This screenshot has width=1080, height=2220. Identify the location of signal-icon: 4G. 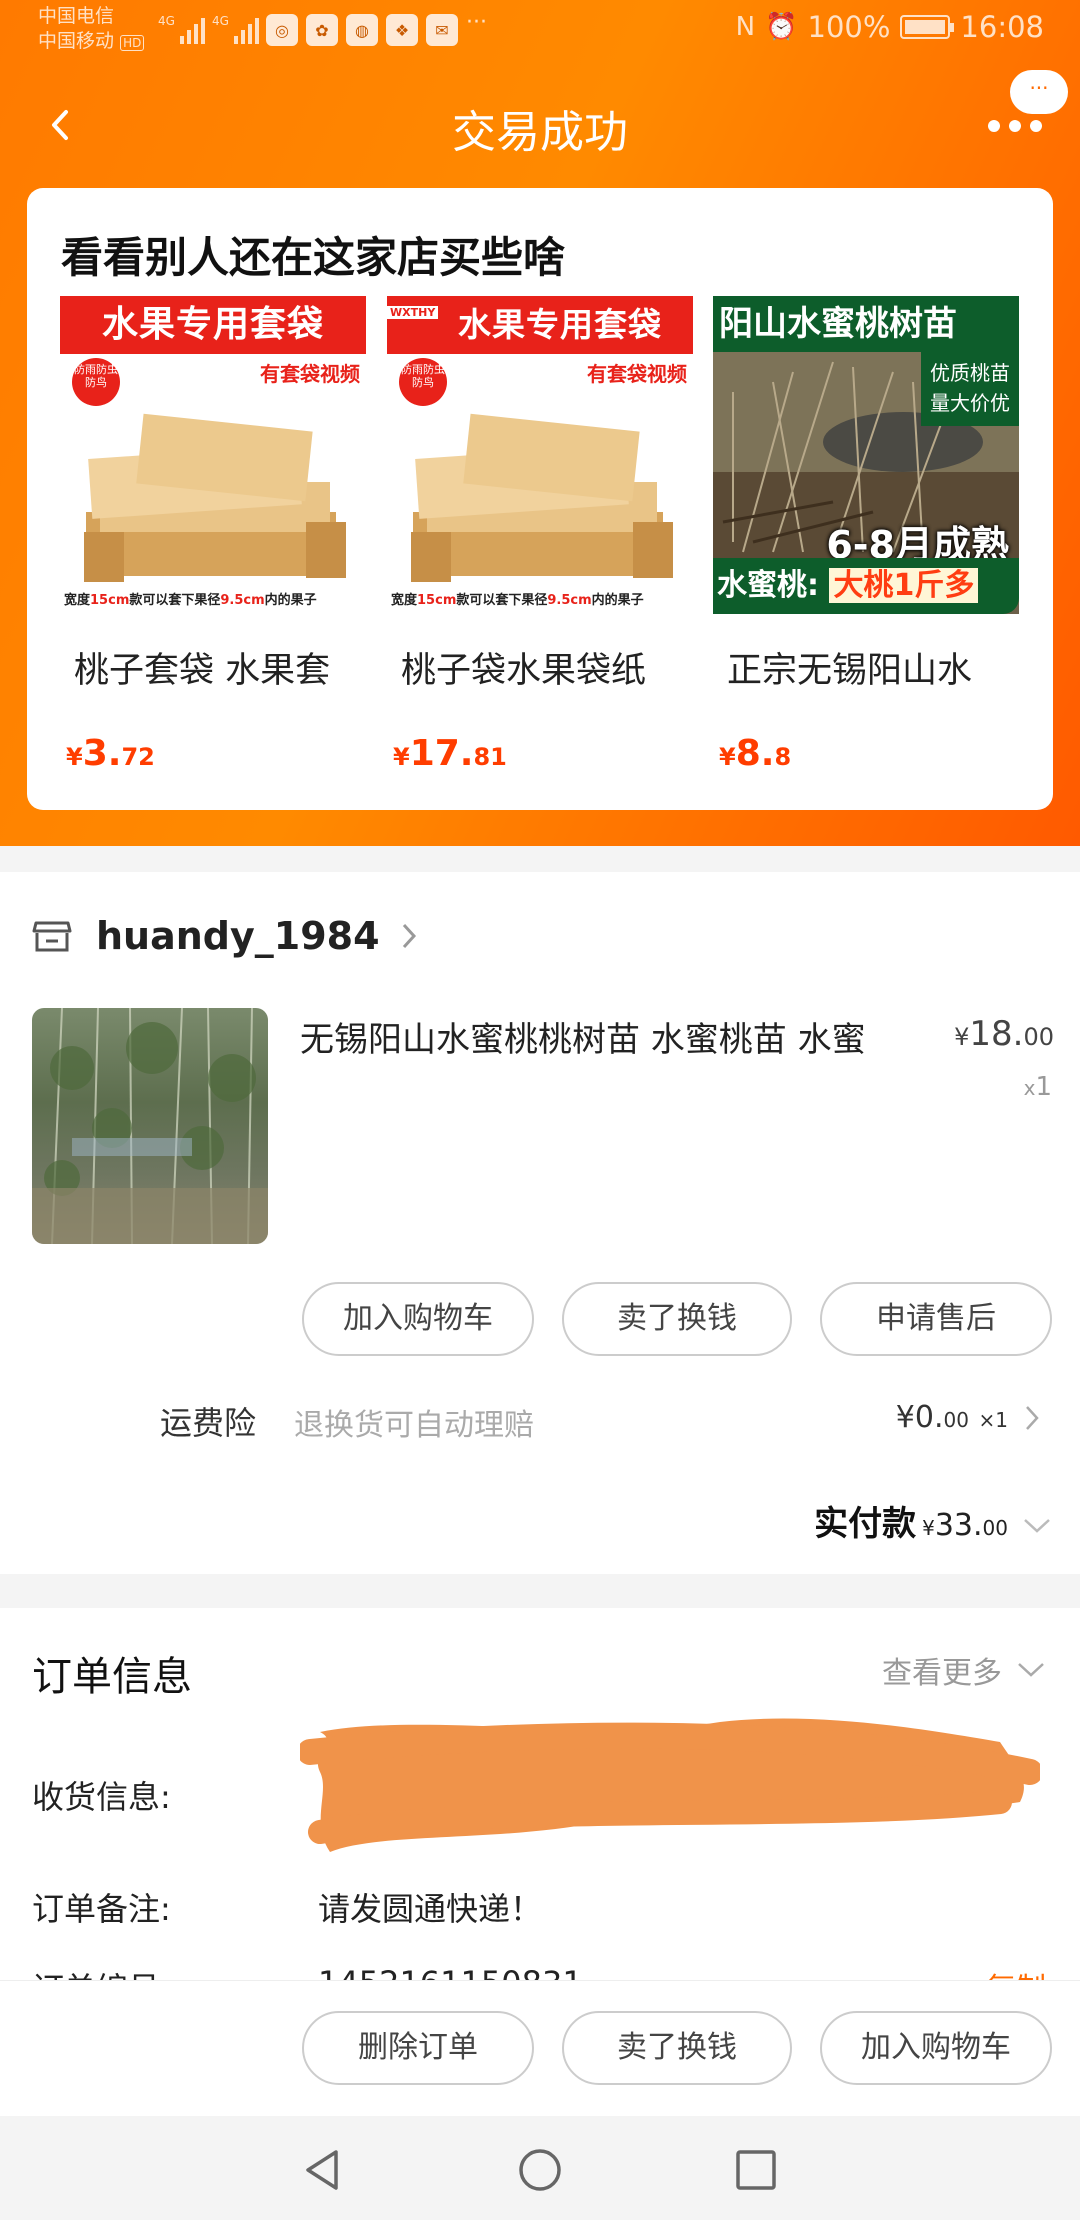
(181, 29).